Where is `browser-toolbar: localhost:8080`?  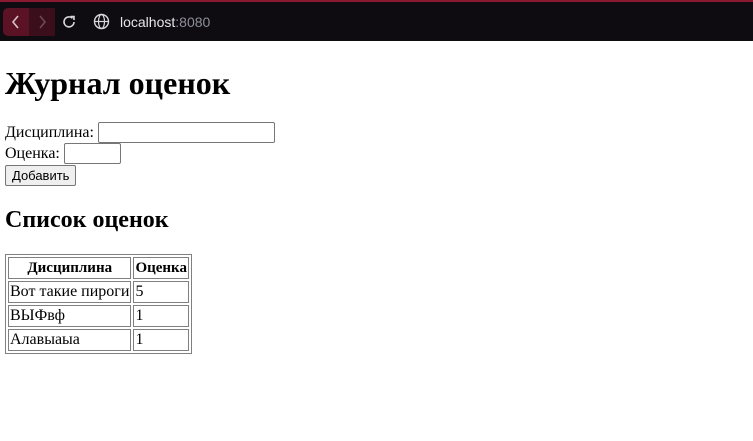
browser-toolbar: localhost:8080 is located at coordinates (376, 20).